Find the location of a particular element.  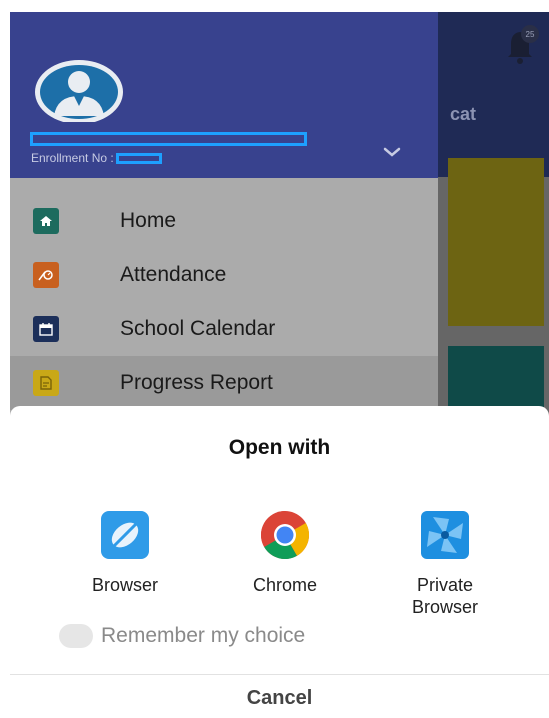

app-option-chrome: Chrome is located at coordinates (285, 550).